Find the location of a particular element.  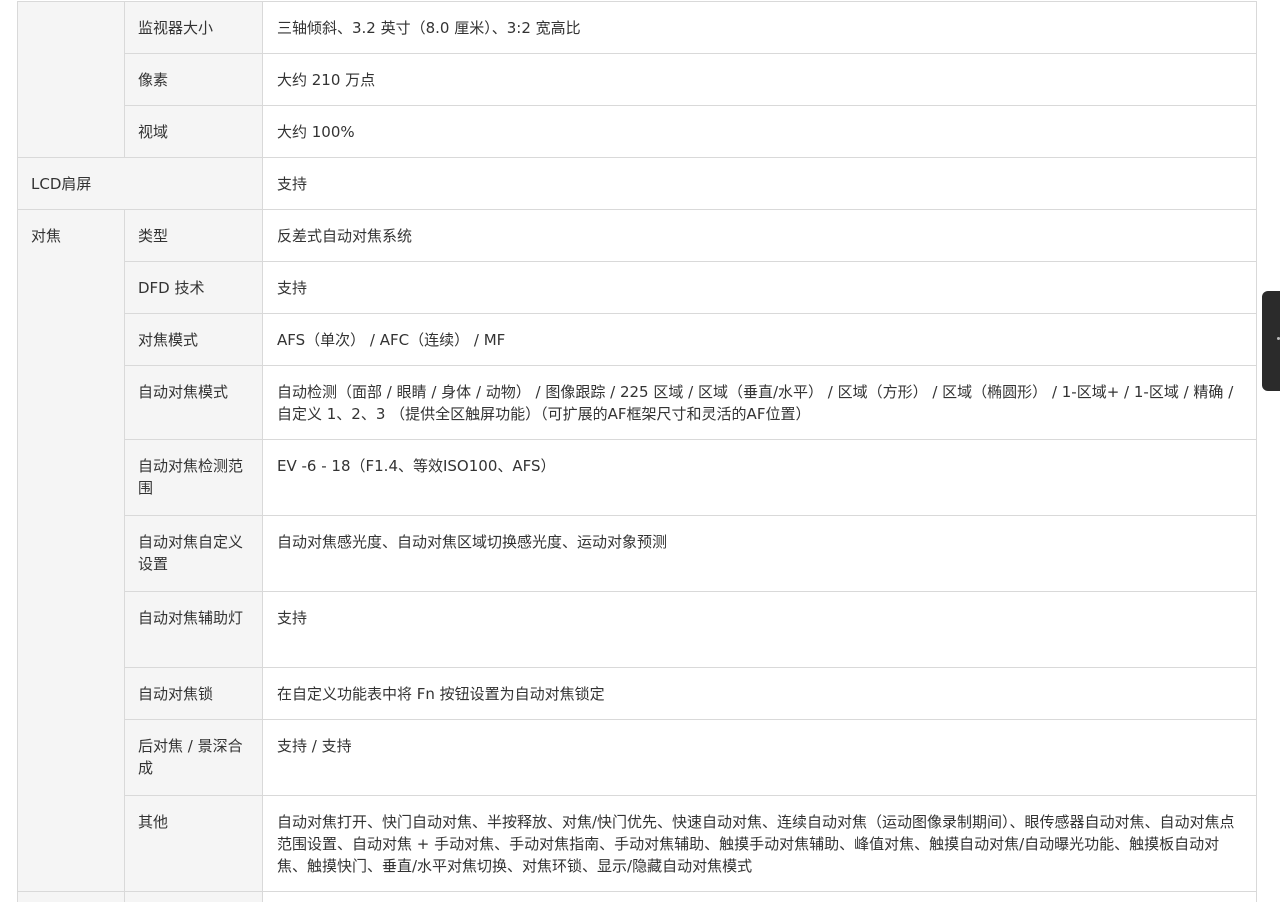

value-af-range: EV -6 - 18（F1.4、等效ISO100、AFS） is located at coordinates (759, 477).